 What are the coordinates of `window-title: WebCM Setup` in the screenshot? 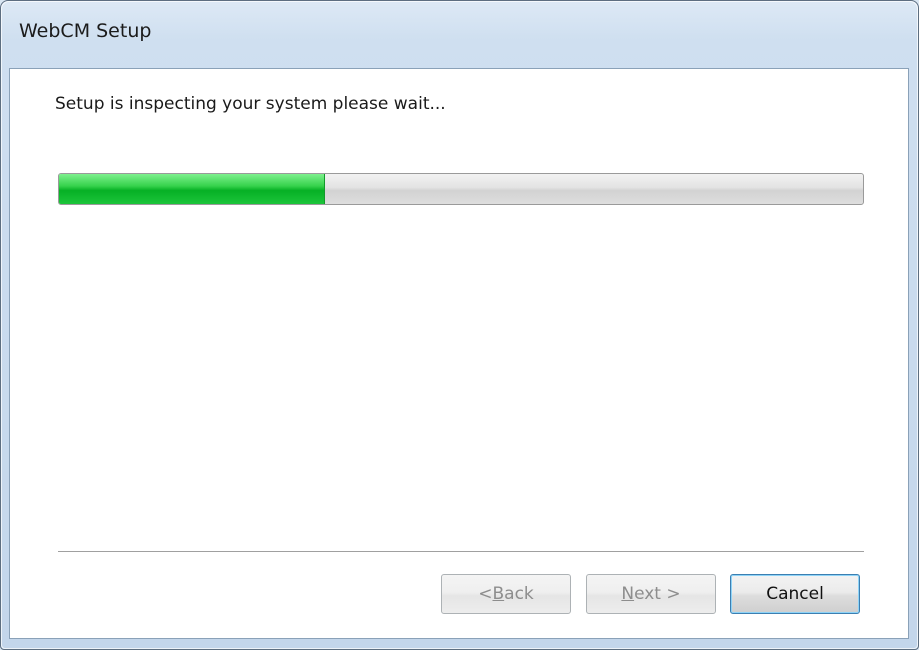 It's located at (85, 31).